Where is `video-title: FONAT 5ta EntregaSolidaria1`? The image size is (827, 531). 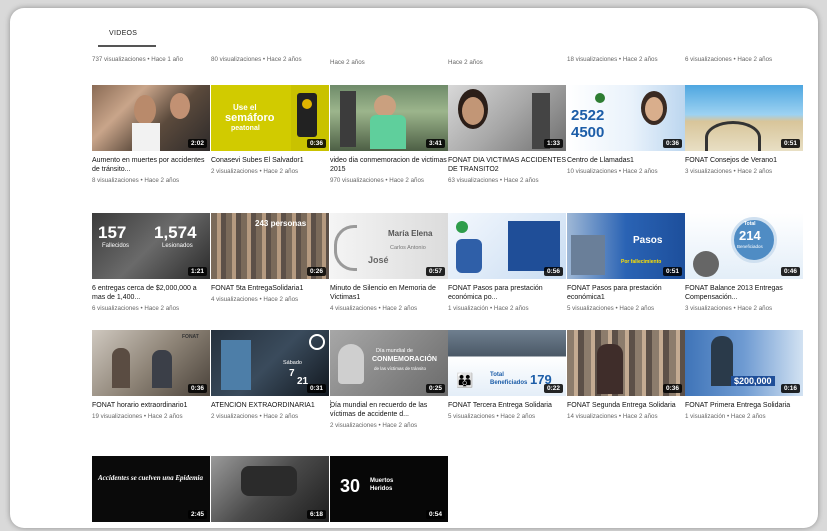
video-title: FONAT 5ta EntregaSolidaria1 is located at coordinates (270, 288).